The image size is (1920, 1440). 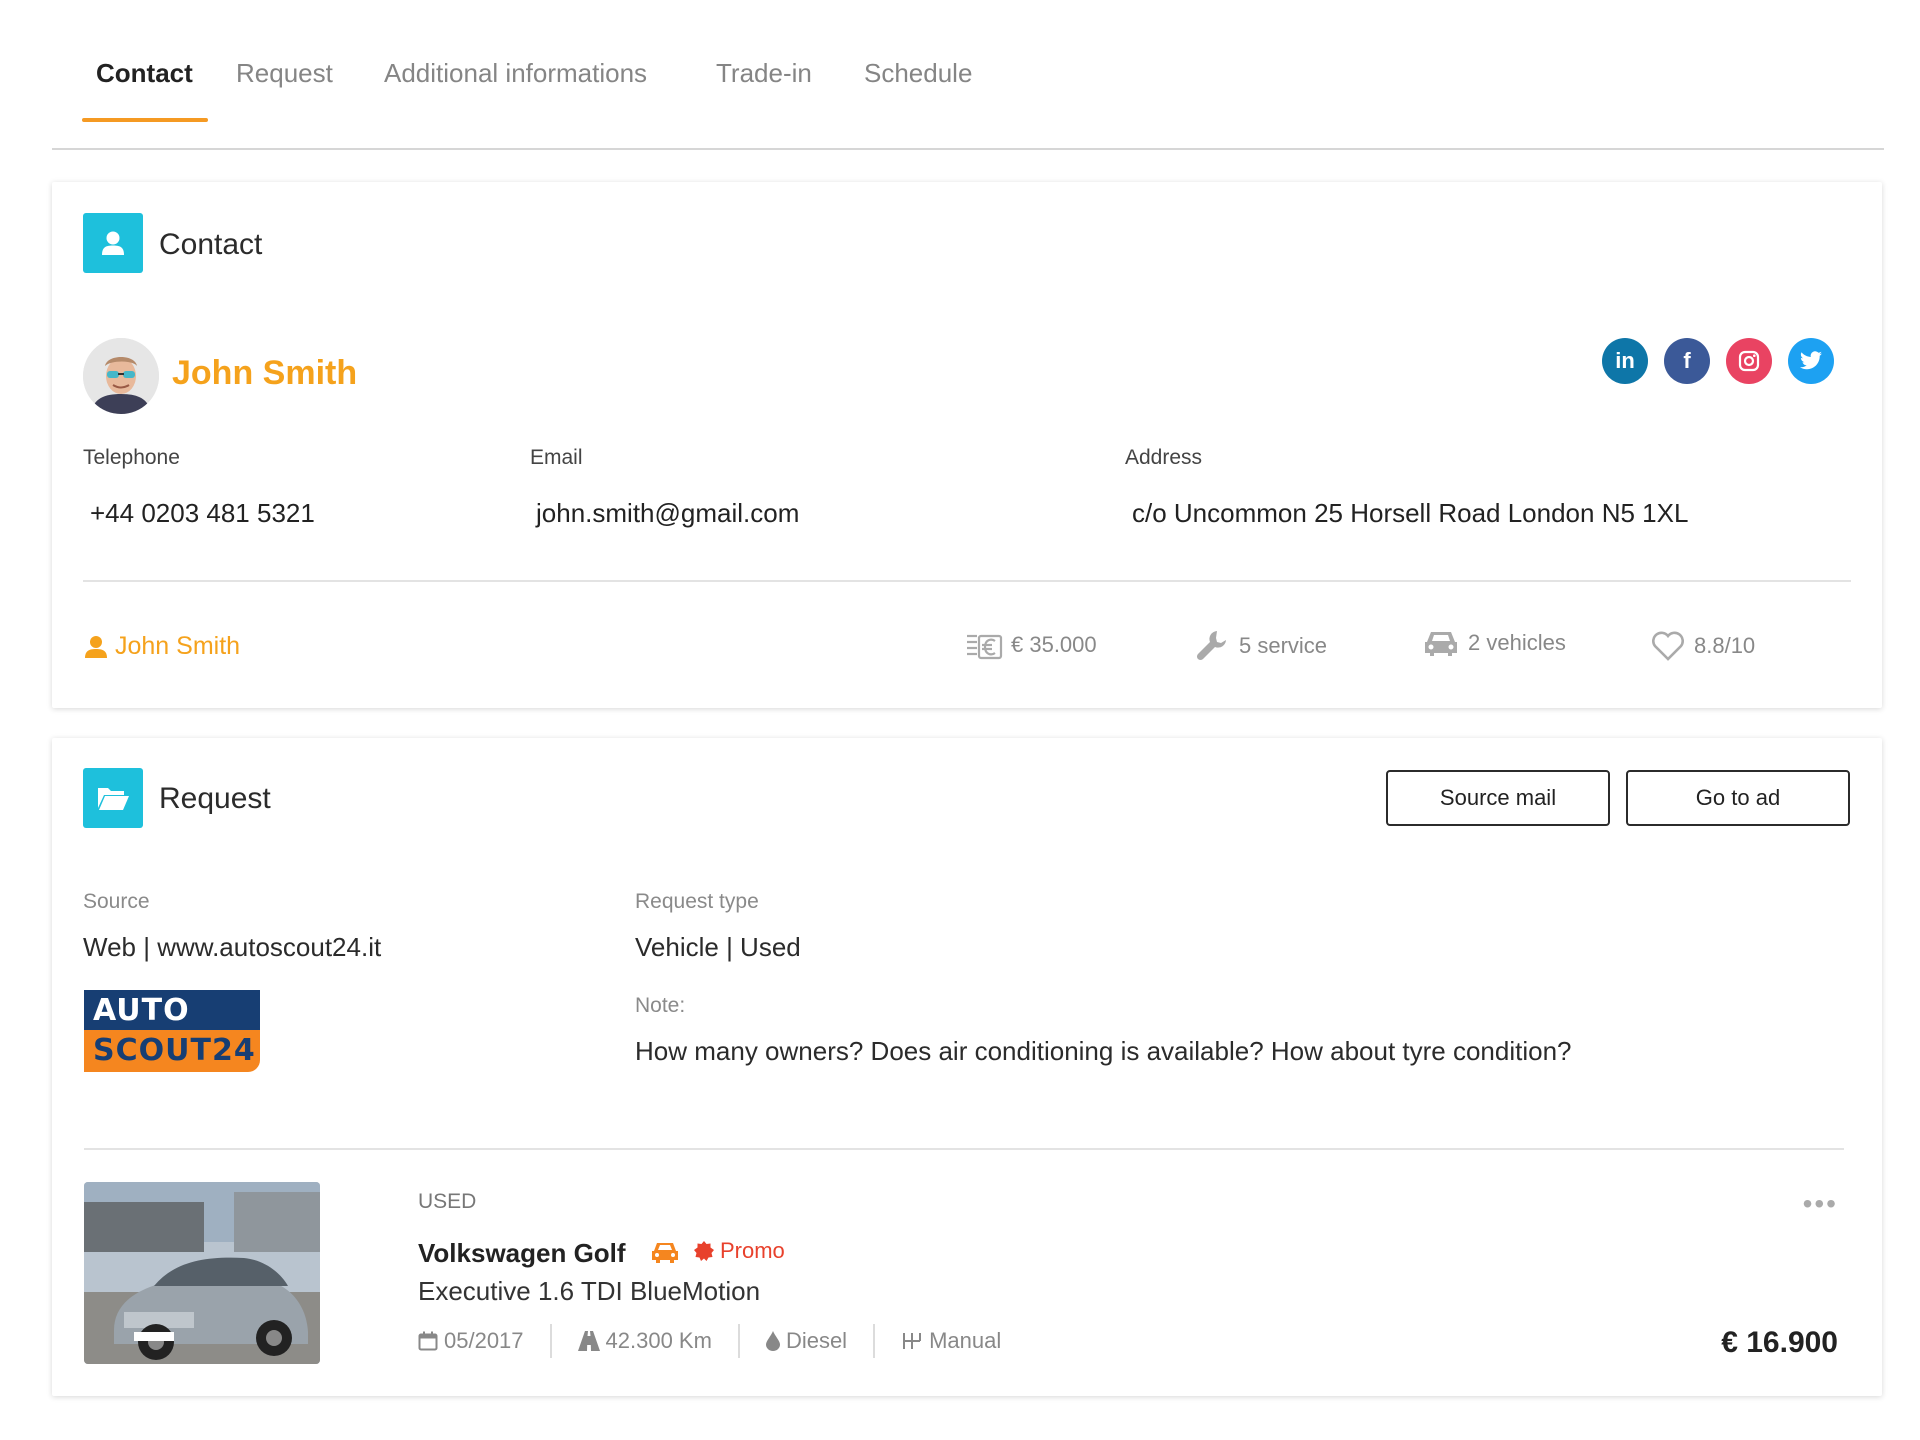 What do you see at coordinates (965, 1340) in the screenshot?
I see `spec-transmission-value: Manual` at bounding box center [965, 1340].